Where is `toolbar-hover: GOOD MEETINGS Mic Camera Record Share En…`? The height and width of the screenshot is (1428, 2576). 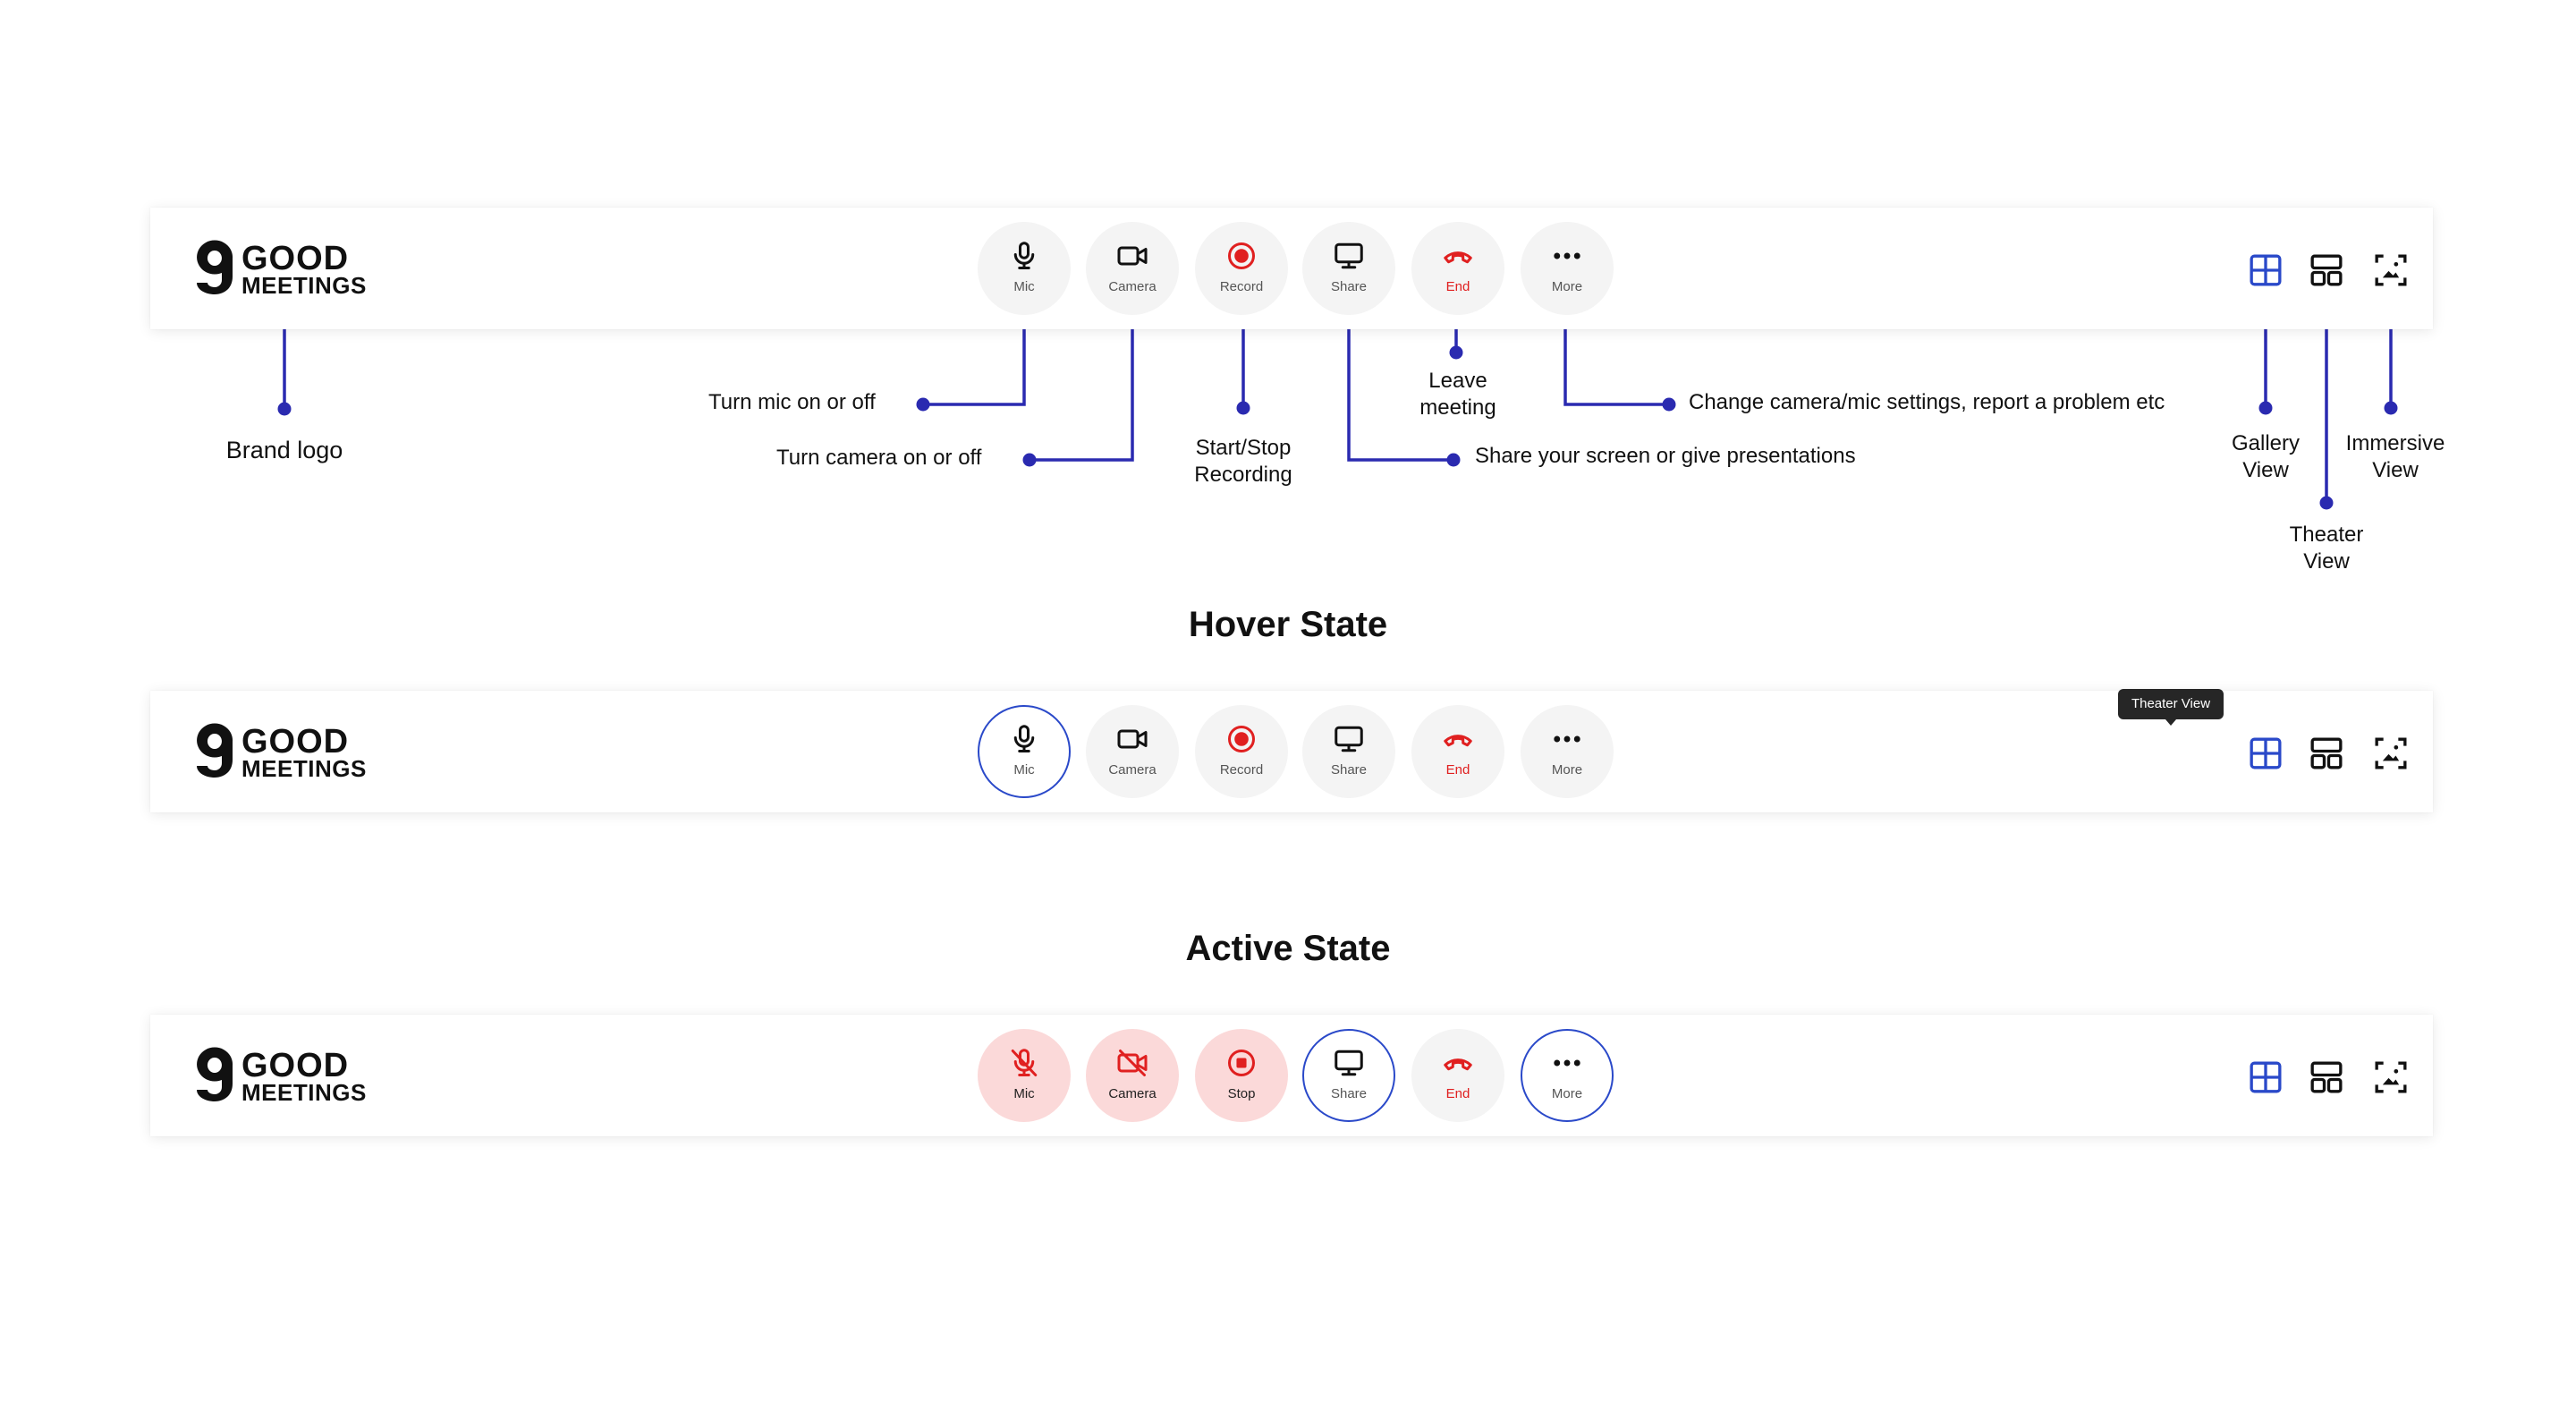
toolbar-hover: GOOD MEETINGS Mic Camera Record Share En… is located at coordinates (1291, 751).